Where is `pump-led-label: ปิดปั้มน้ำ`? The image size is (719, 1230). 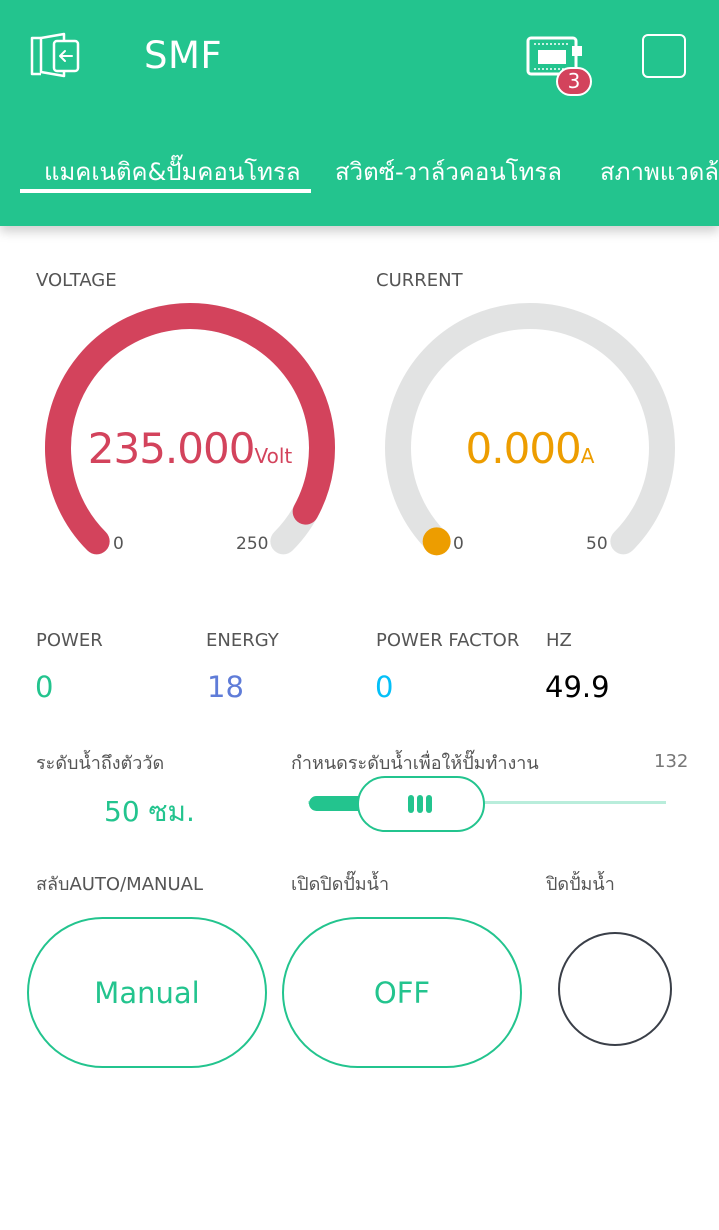
pump-led-label: ปิดปั้มน้ำ is located at coordinates (580, 884).